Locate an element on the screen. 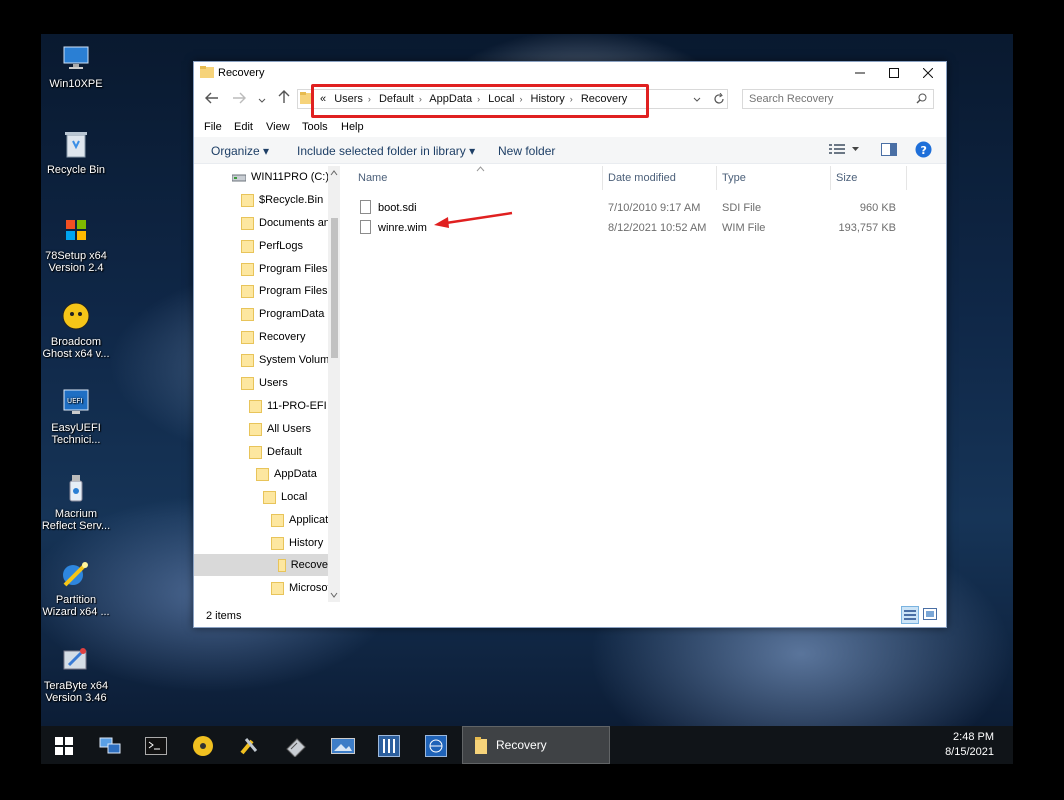 The width and height of the screenshot is (1064, 800). up-button is located at coordinates (284, 98).